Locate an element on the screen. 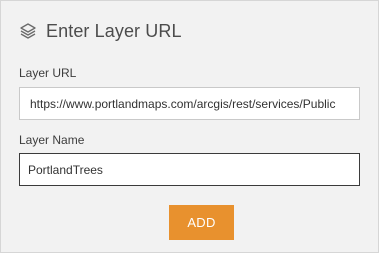  layers-icon is located at coordinates (28, 31).